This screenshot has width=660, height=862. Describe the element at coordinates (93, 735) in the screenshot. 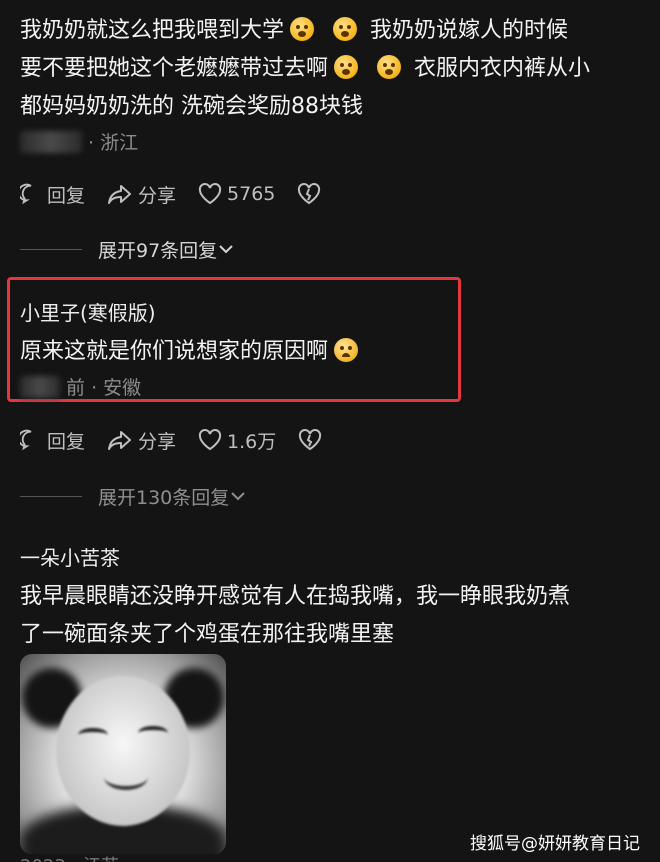

I see `panda-eye-left` at that location.